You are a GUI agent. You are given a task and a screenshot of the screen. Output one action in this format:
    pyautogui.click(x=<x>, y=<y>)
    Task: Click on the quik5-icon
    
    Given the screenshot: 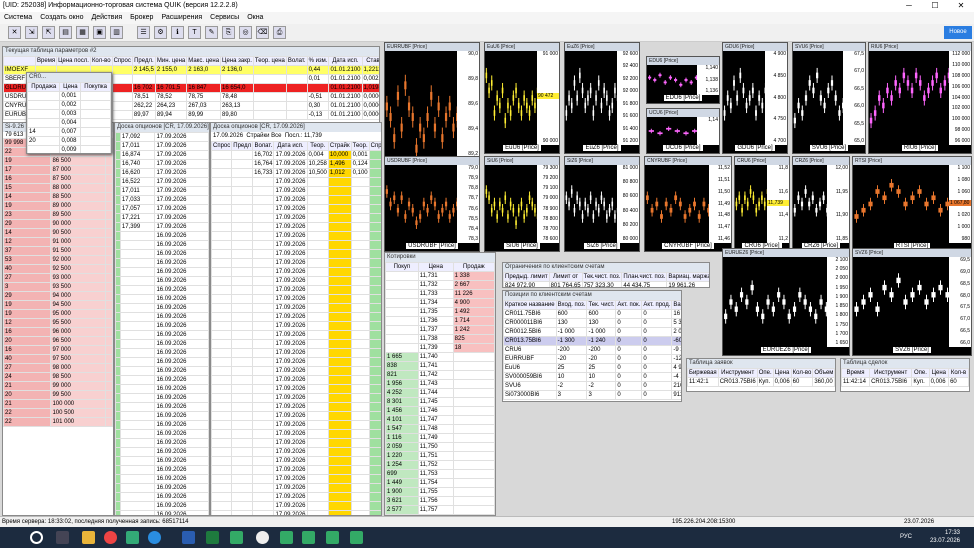 What is the action you would take?
    pyautogui.click(x=356, y=537)
    